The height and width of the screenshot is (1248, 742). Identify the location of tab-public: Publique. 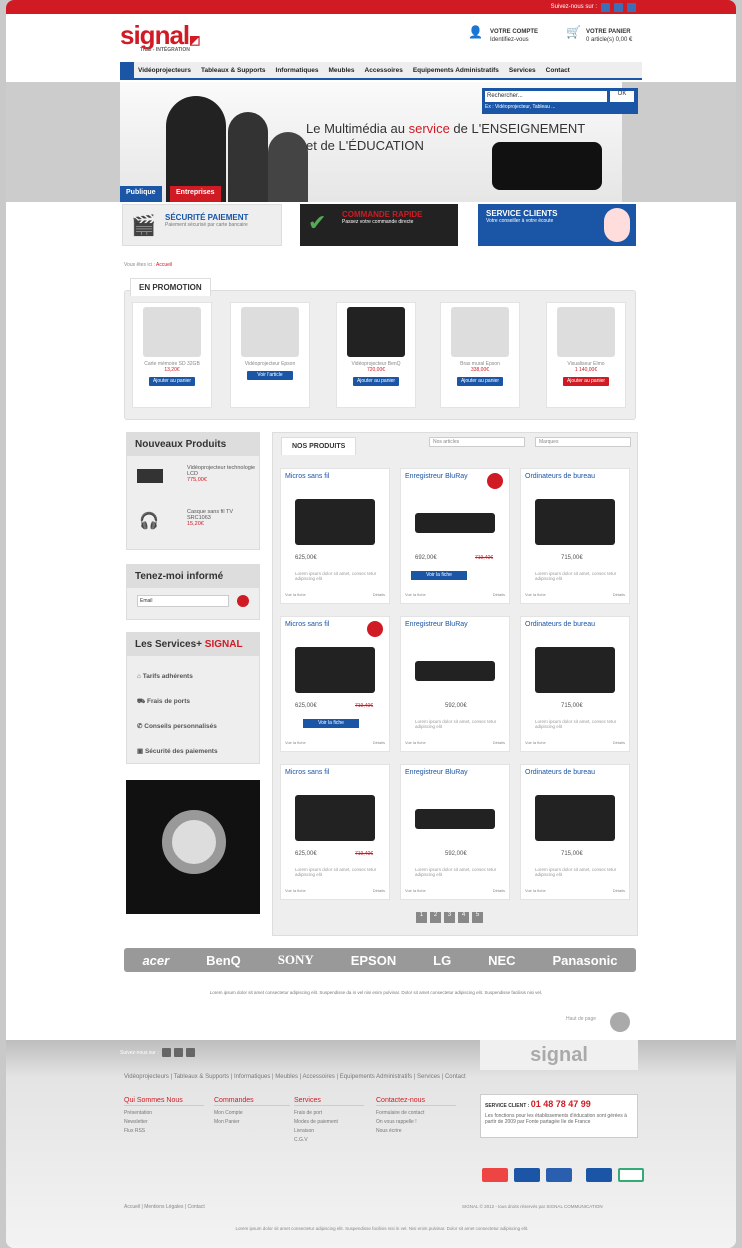
(141, 194).